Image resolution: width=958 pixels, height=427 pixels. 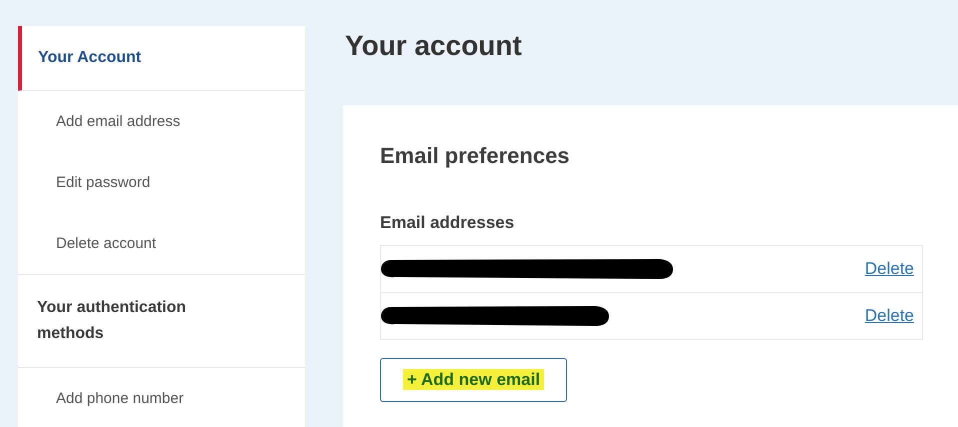 What do you see at coordinates (434, 46) in the screenshot?
I see `page-title: Your account` at bounding box center [434, 46].